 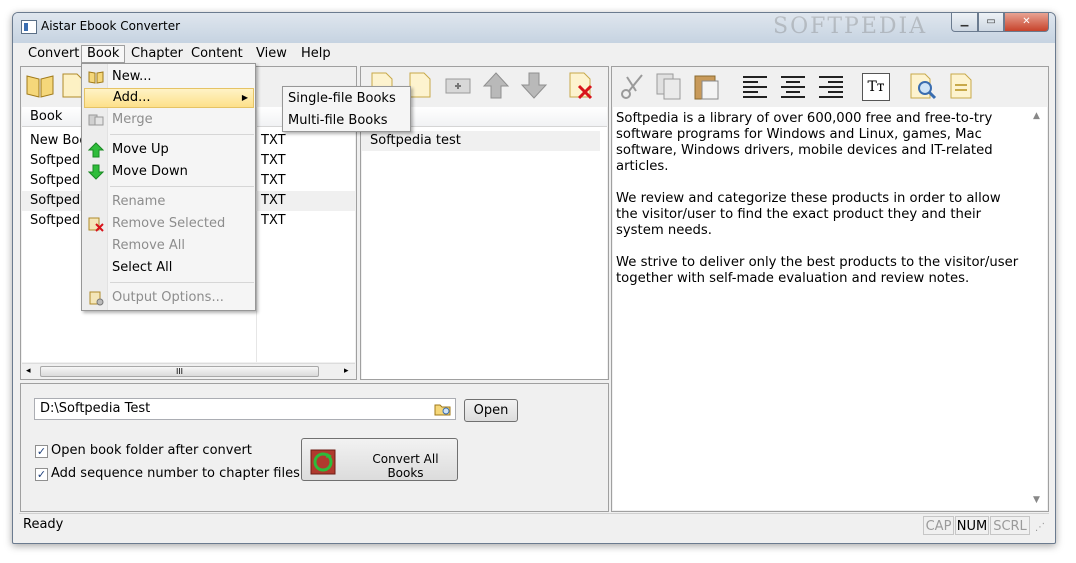 I want to click on find-icon, so click(x=923, y=86).